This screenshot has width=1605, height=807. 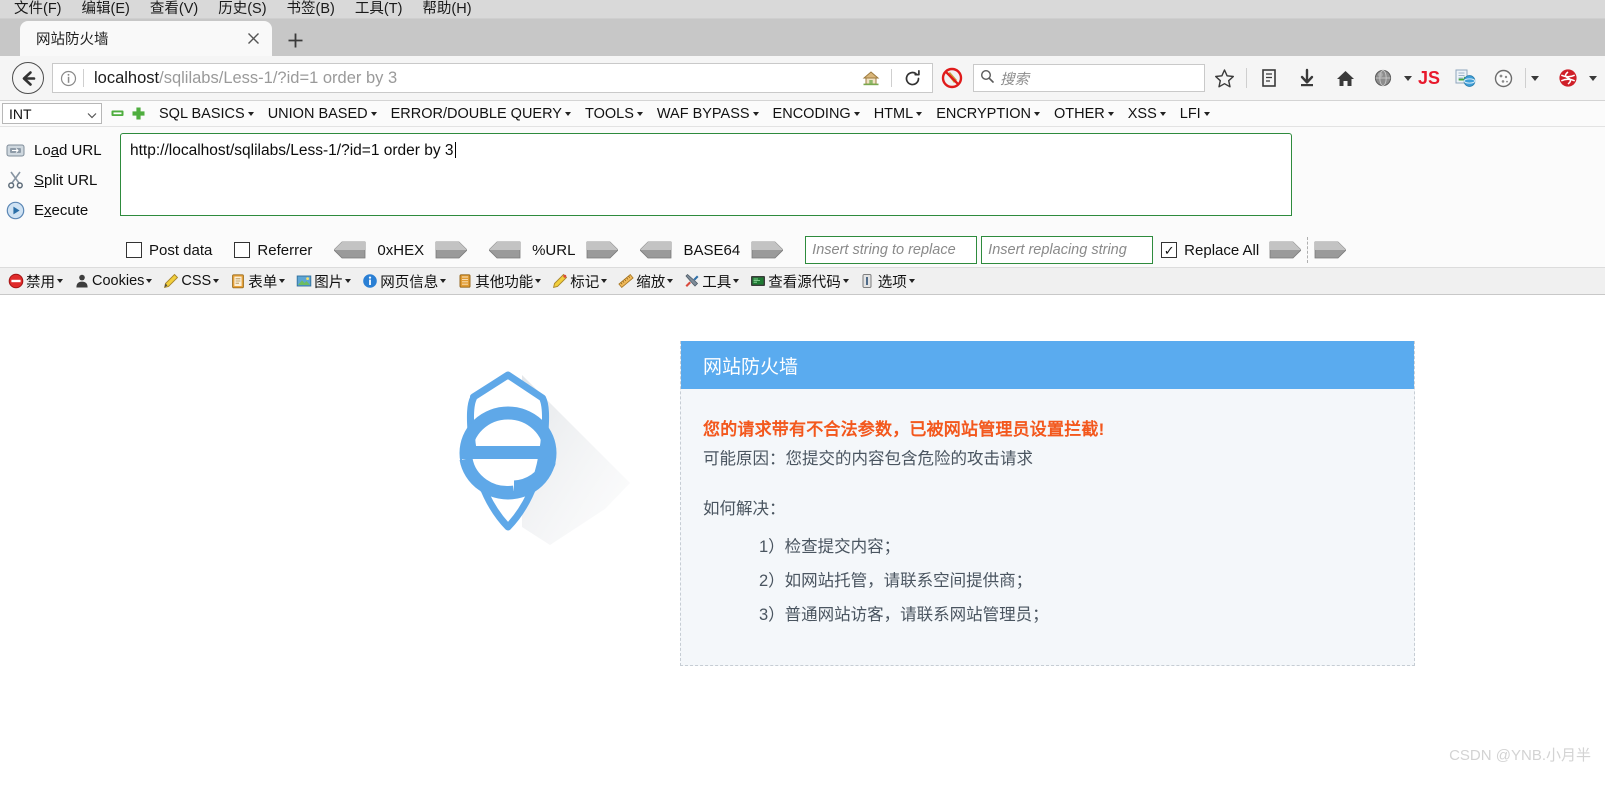 I want to click on devbar-item-css: CSS, so click(x=190, y=281).